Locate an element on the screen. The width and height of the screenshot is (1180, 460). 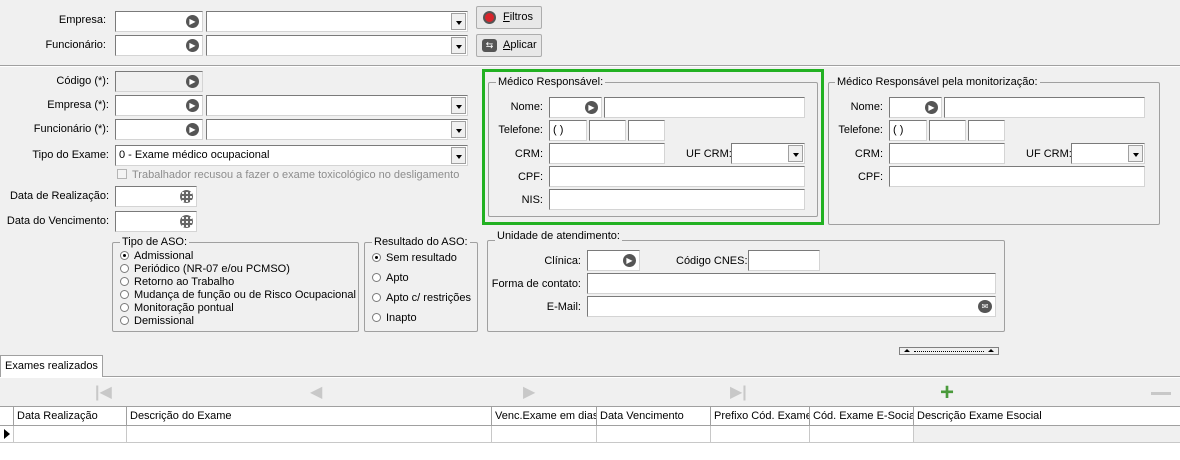
aso-option-demissional: Demissional is located at coordinates (157, 321).